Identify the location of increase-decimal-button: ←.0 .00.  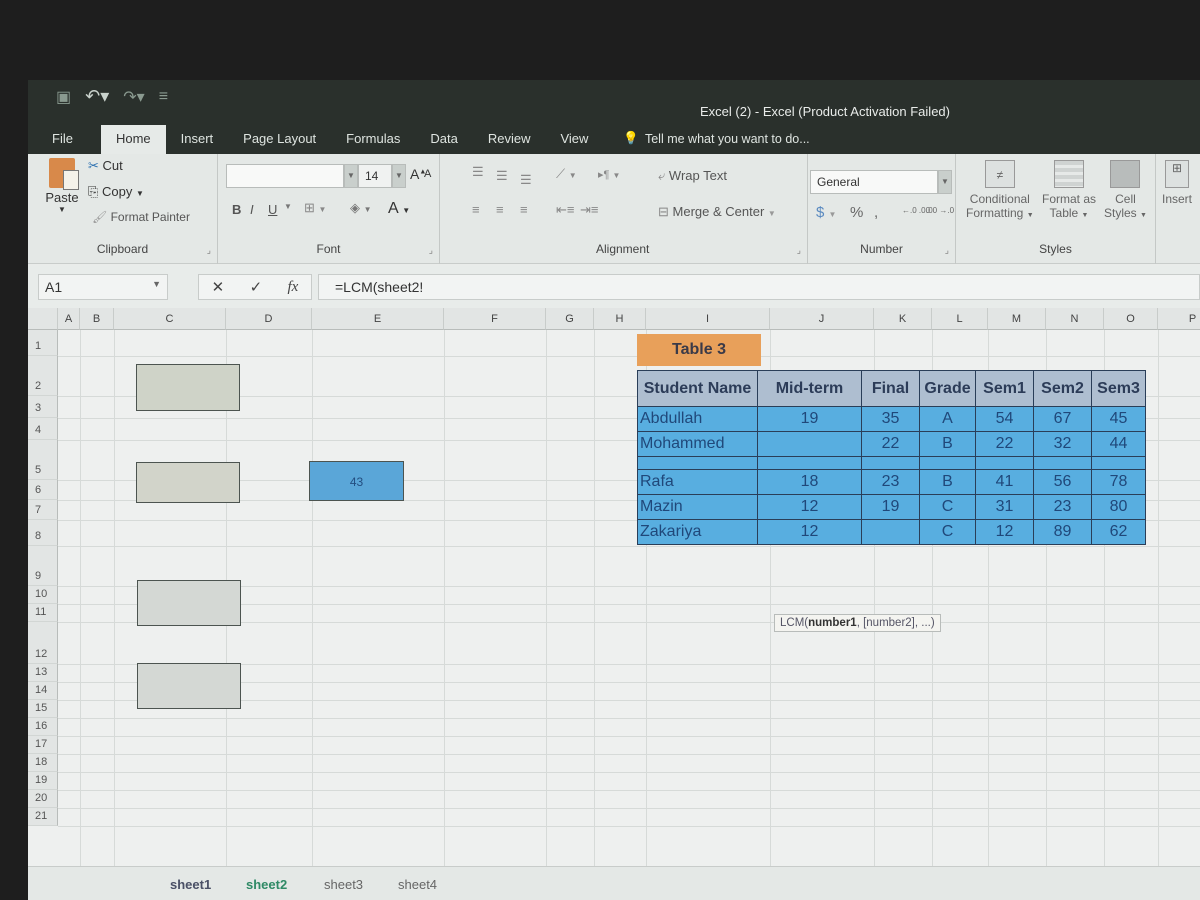
(916, 210).